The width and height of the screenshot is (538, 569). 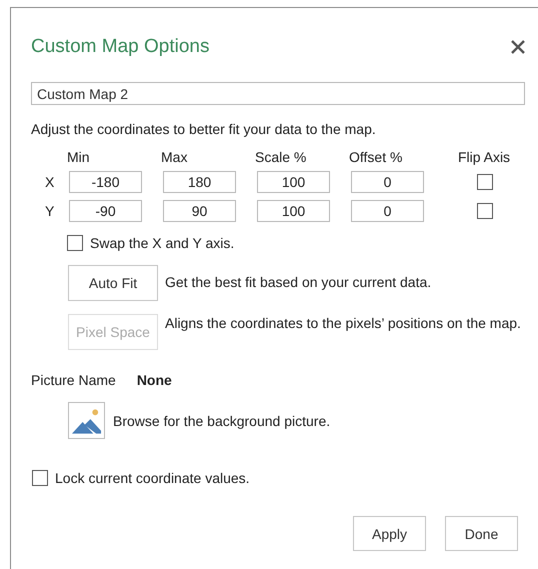 I want to click on column-header: Min, so click(x=79, y=157).